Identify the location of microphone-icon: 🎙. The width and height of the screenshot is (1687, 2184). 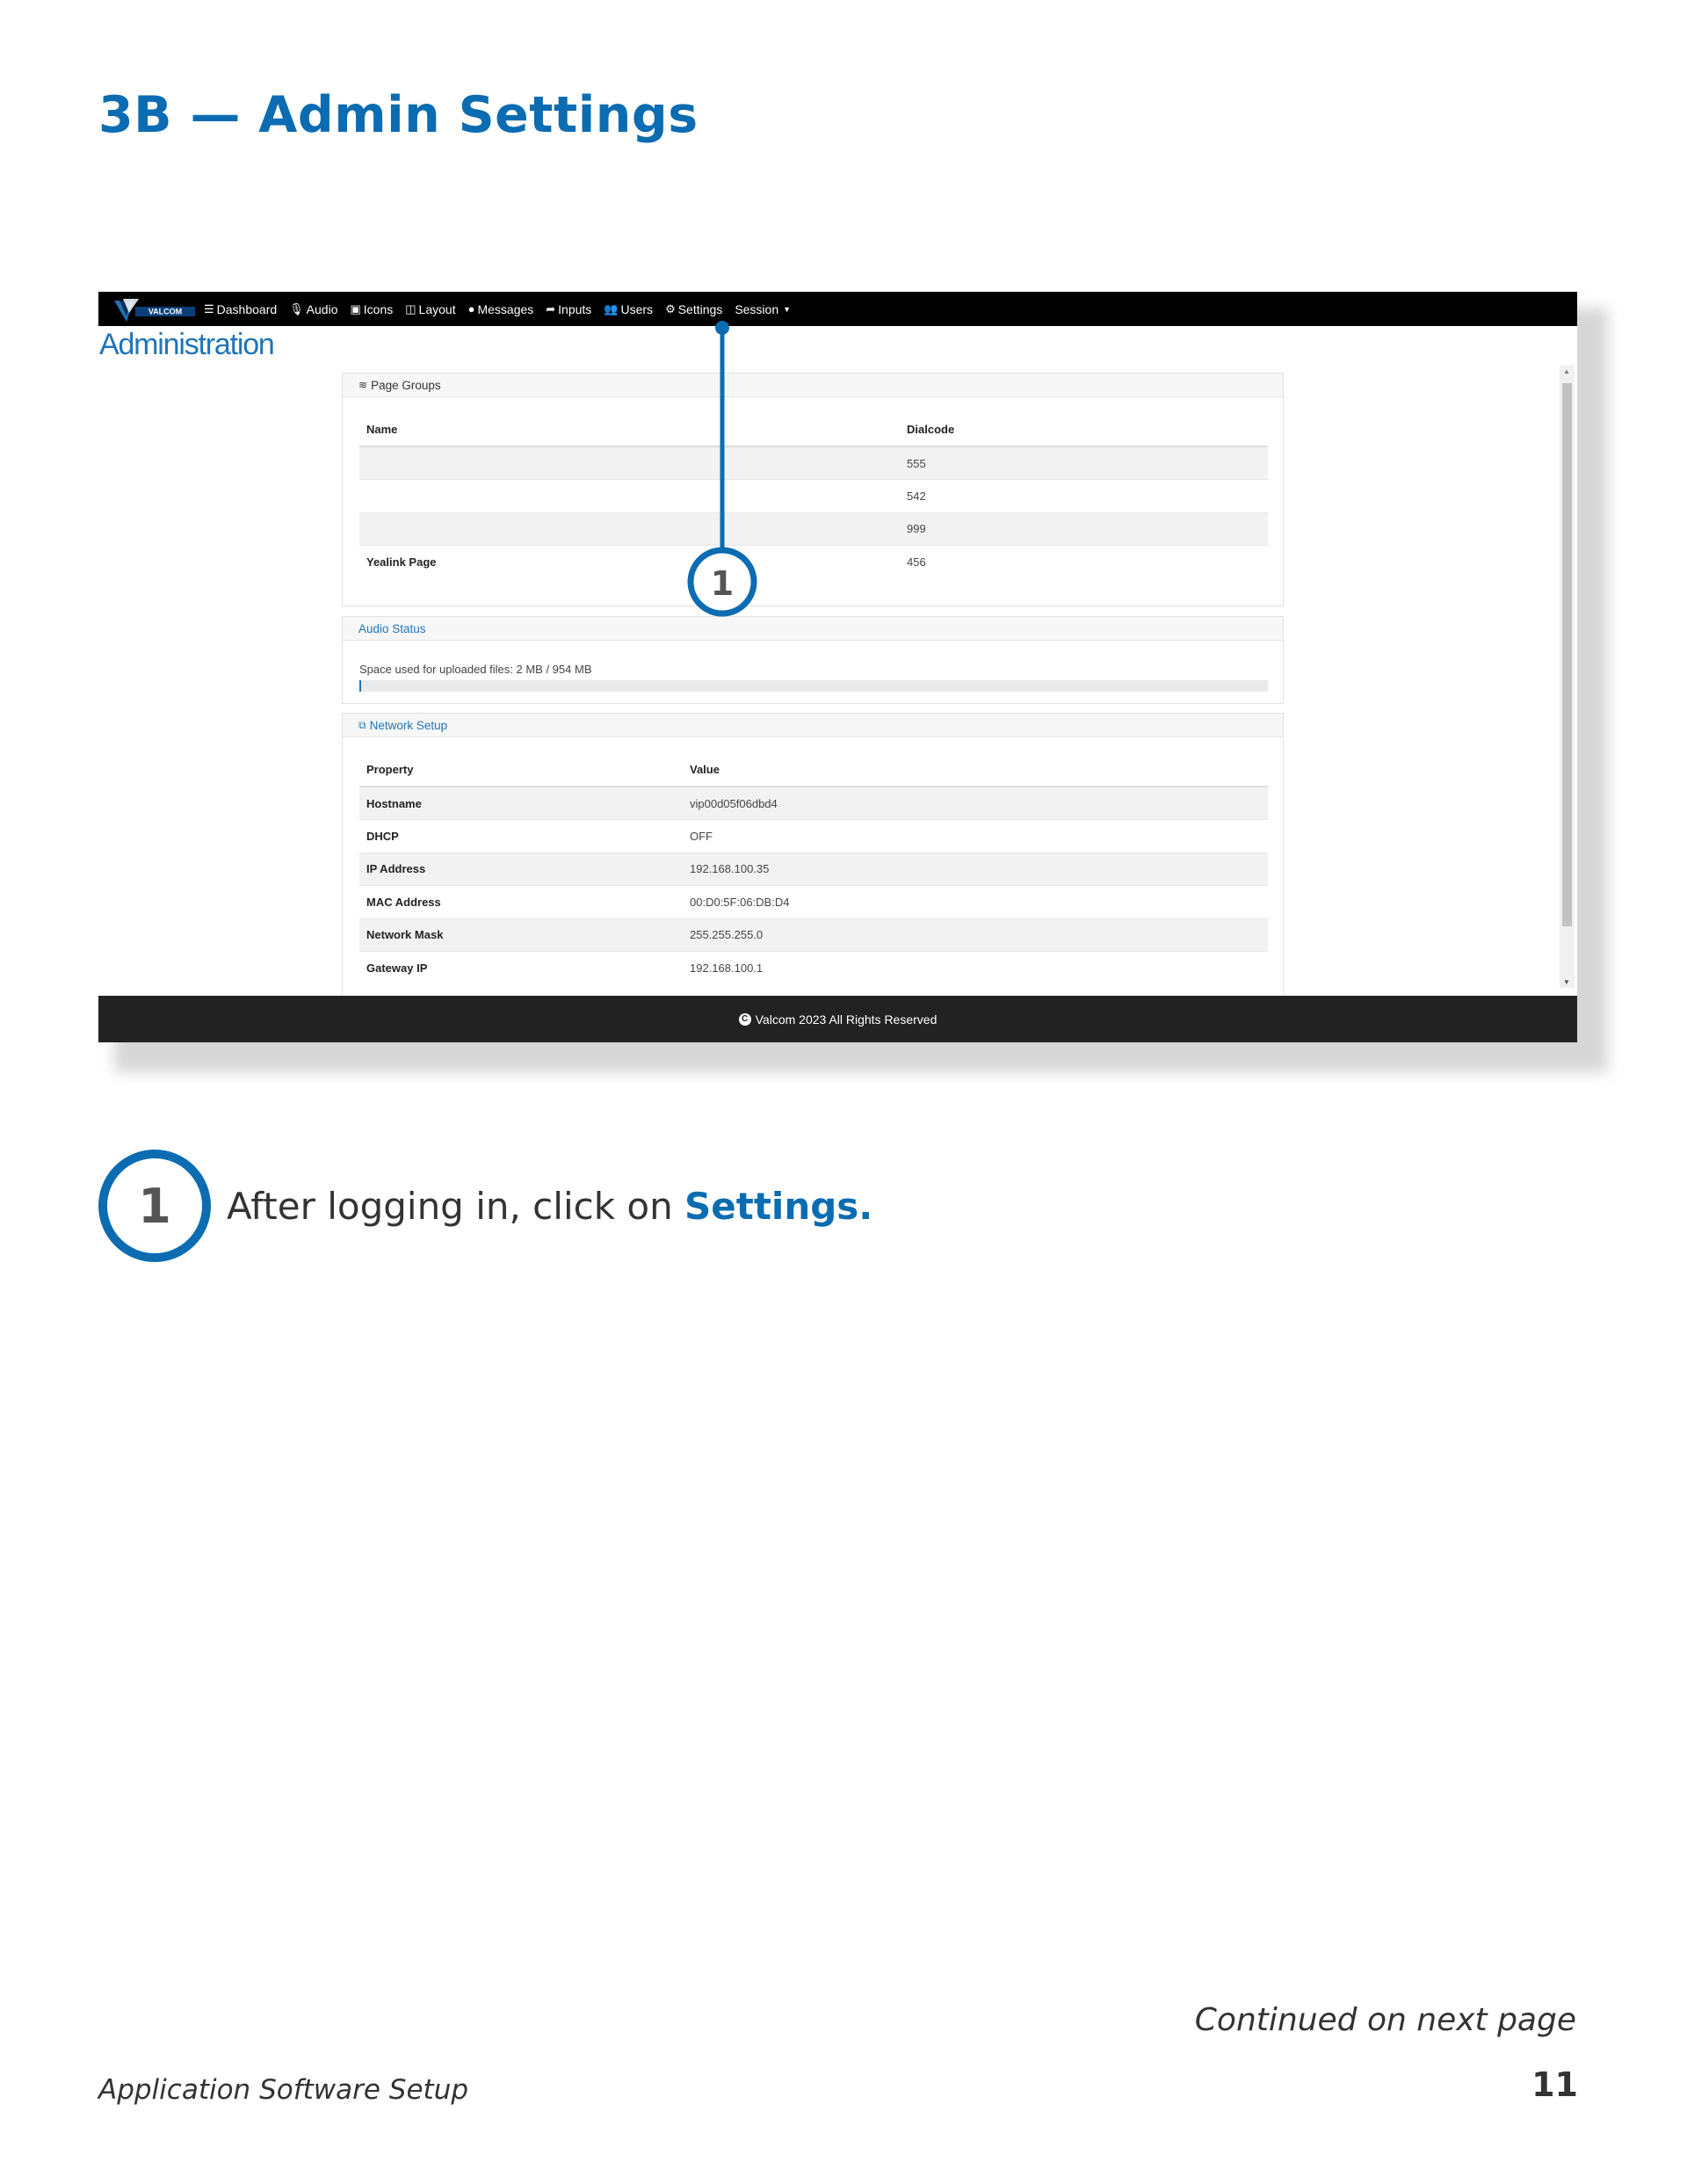
(296, 309).